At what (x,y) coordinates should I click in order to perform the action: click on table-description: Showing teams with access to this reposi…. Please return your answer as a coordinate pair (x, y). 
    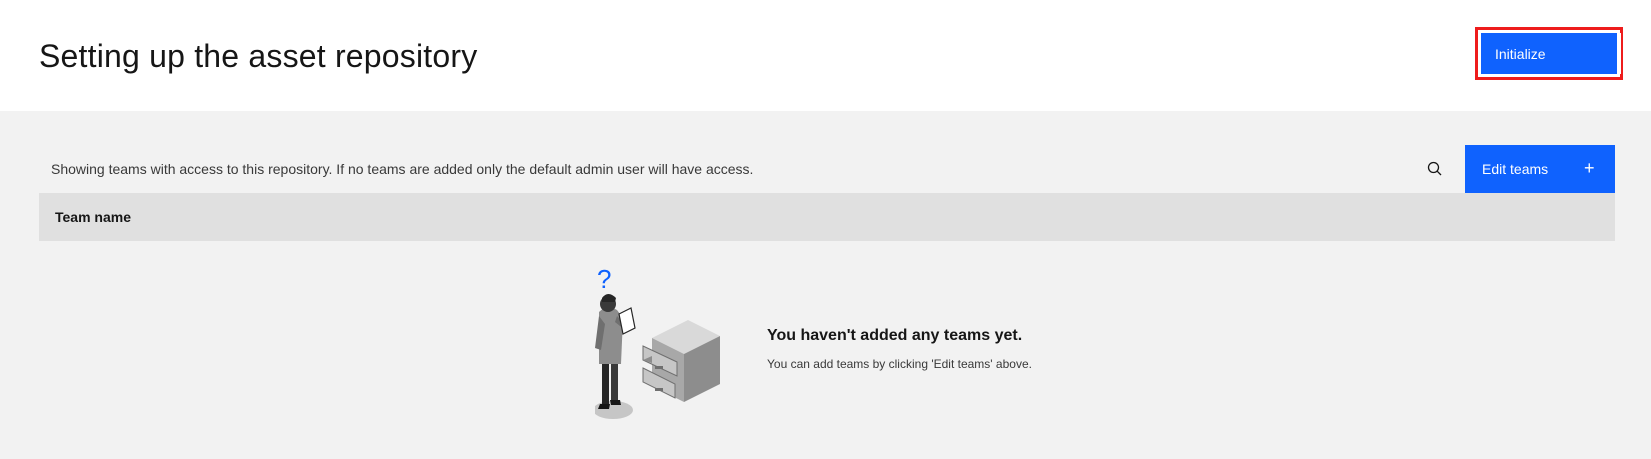
    Looking at the image, I should click on (402, 169).